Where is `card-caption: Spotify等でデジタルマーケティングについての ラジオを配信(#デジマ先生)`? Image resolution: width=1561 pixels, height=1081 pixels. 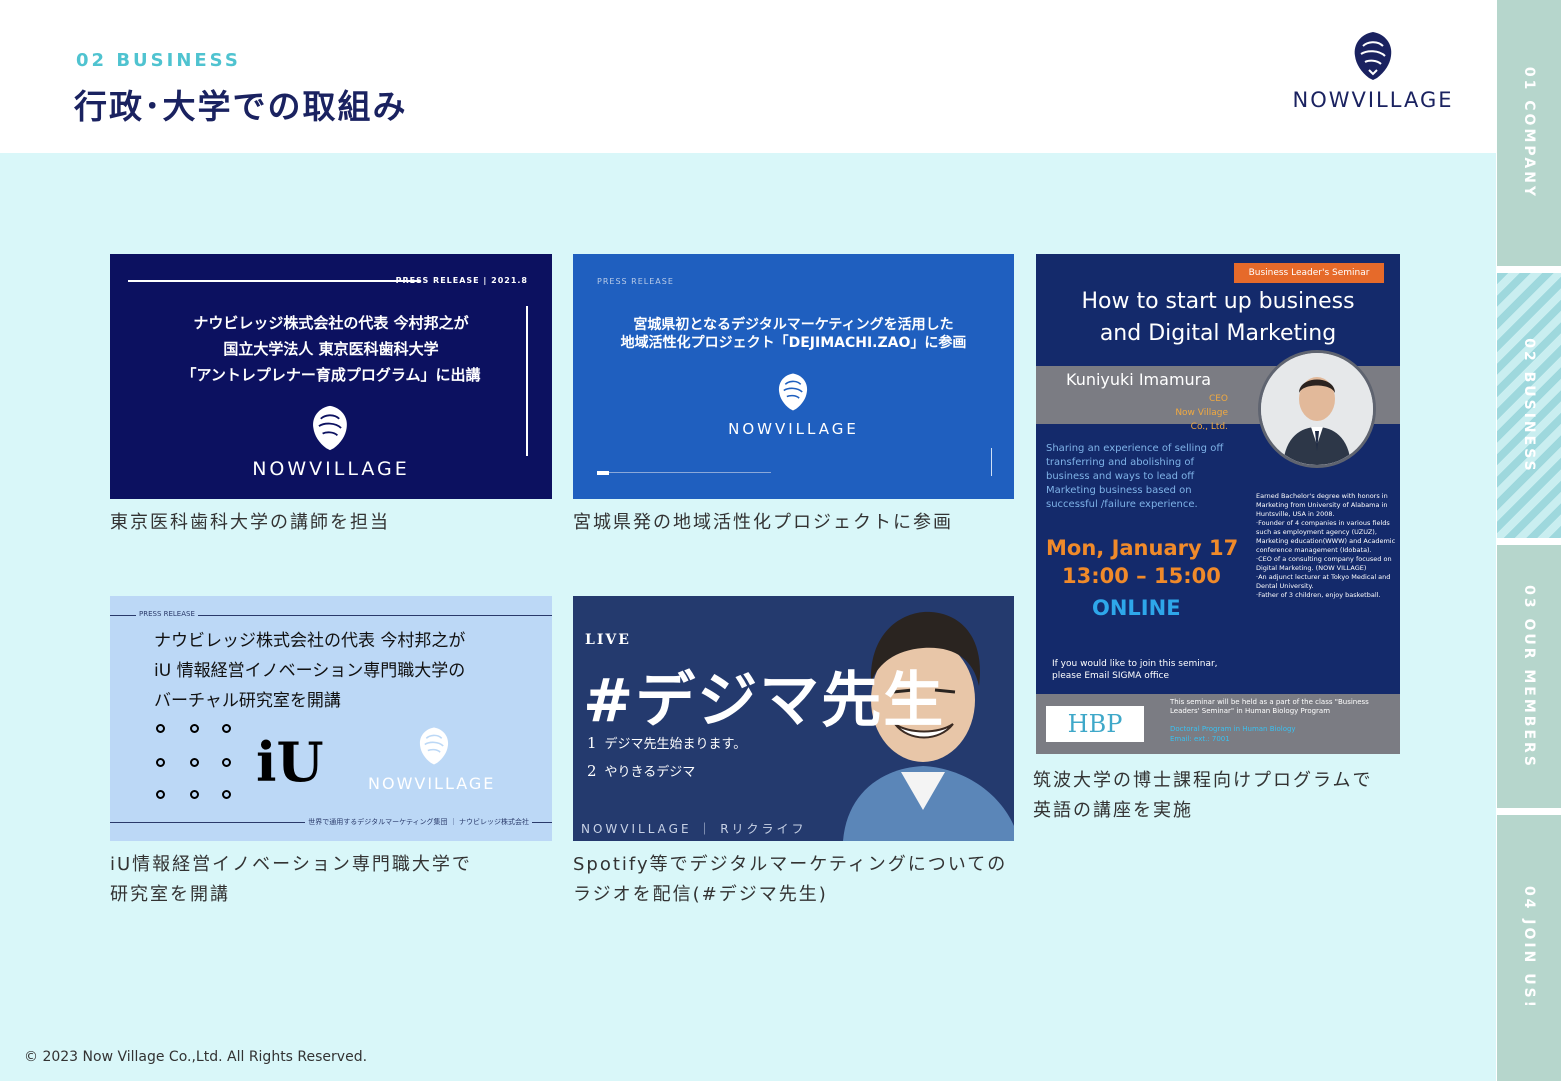
card-caption: Spotify等でデジタルマーケティングについての ラジオを配信(#デジマ先生) is located at coordinates (790, 880).